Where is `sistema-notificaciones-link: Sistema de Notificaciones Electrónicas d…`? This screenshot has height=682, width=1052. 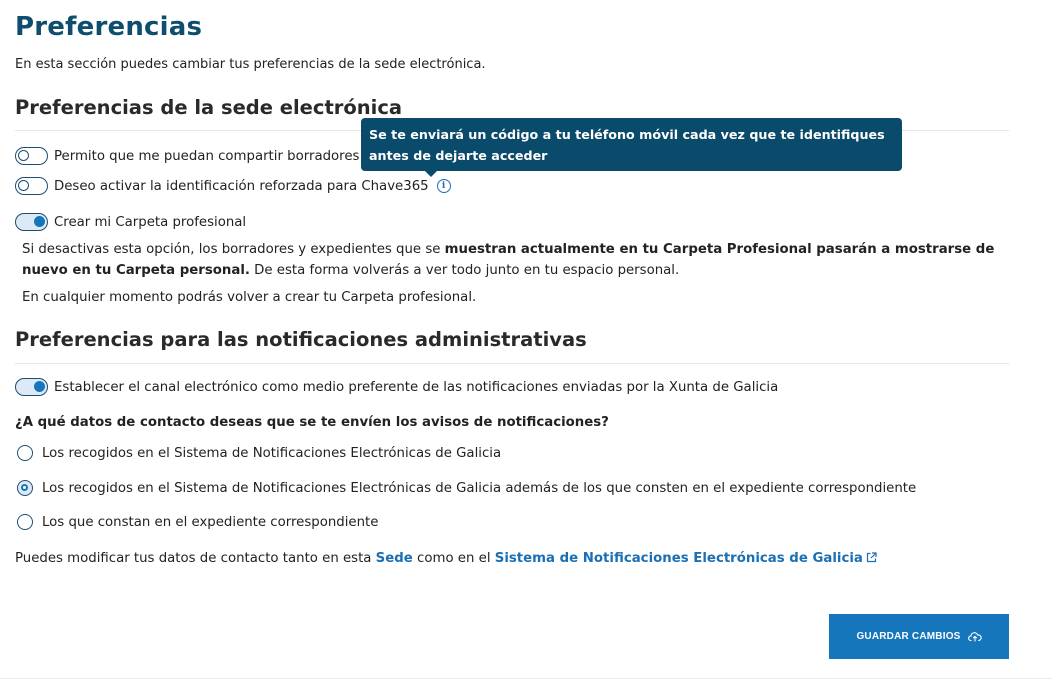
sistema-notificaciones-link: Sistema de Notificaciones Electrónicas d… is located at coordinates (686, 558).